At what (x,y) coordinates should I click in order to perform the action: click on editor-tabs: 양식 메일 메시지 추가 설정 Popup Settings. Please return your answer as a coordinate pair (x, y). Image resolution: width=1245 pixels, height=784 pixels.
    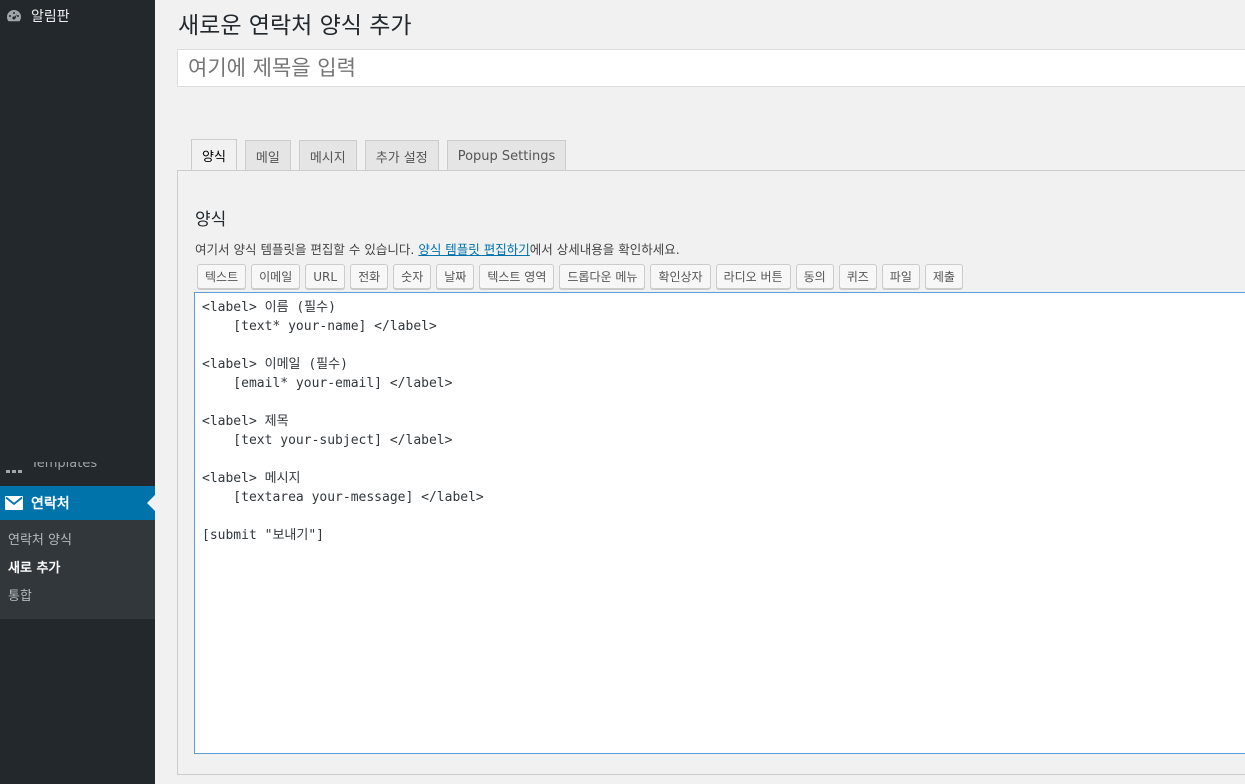
    Looking at the image, I should click on (382, 155).